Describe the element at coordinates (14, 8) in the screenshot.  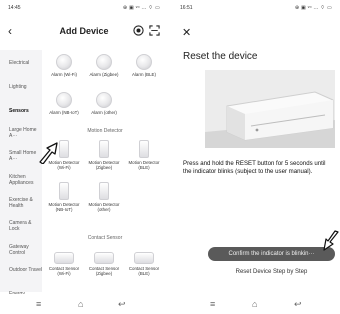
I see `status-time: 14:45` at that location.